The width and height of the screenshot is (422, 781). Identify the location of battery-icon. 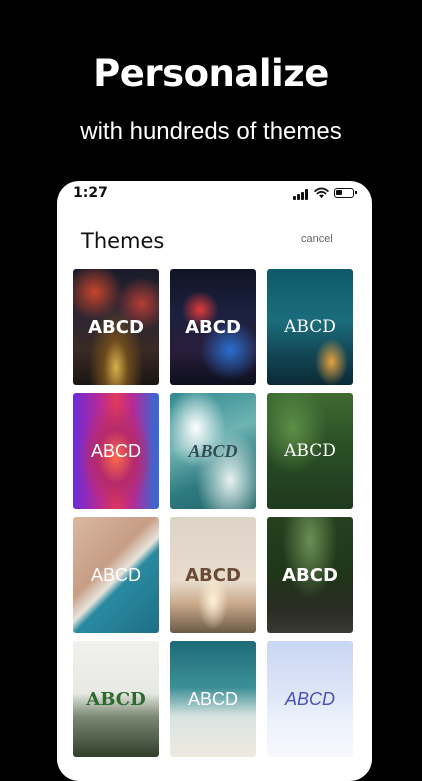
(345, 193).